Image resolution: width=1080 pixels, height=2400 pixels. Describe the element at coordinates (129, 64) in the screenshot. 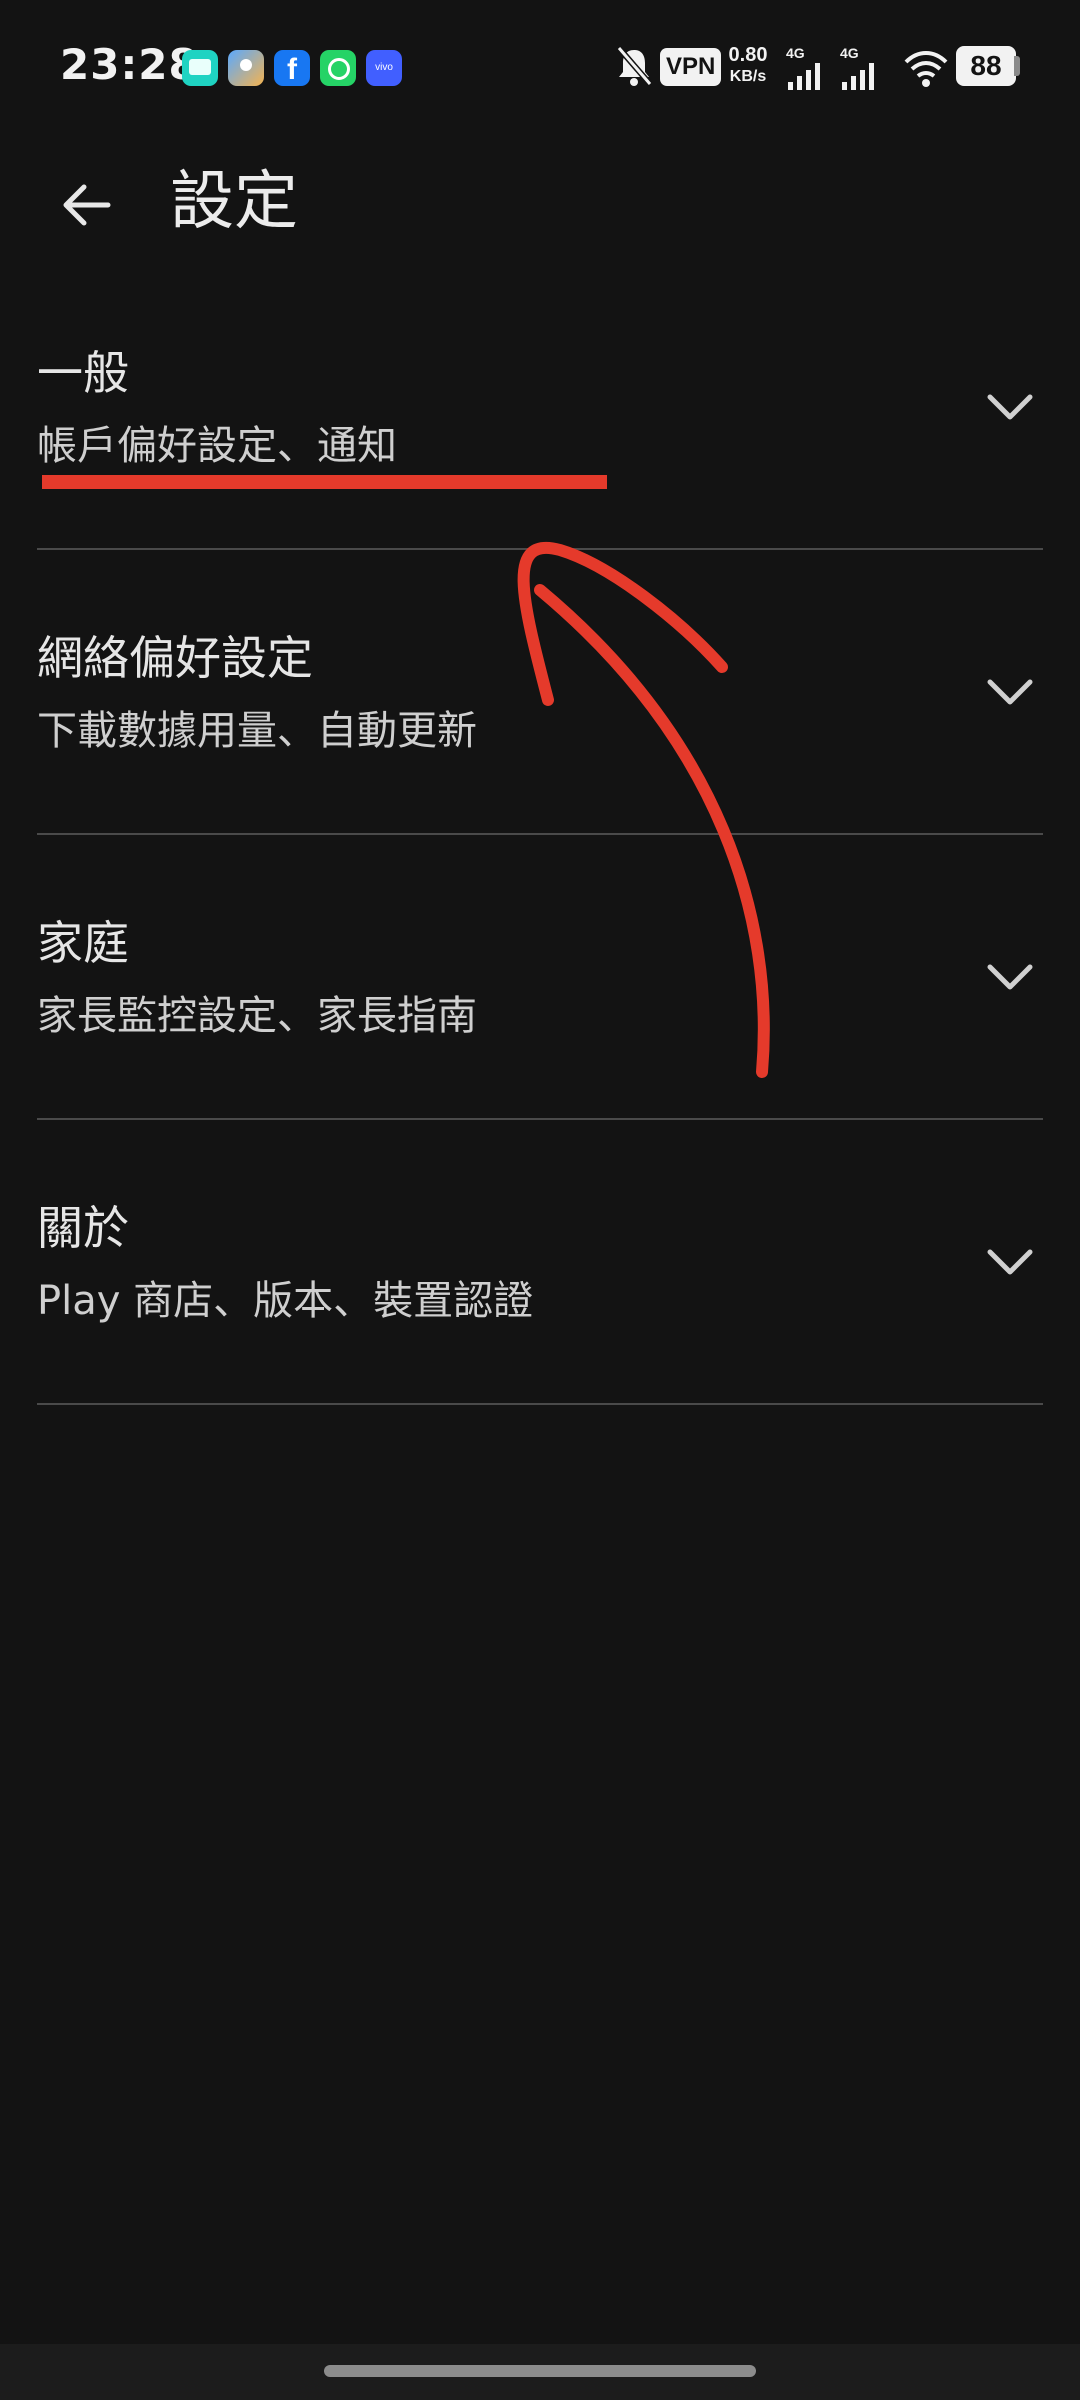

I see `status-time: 23:28` at that location.